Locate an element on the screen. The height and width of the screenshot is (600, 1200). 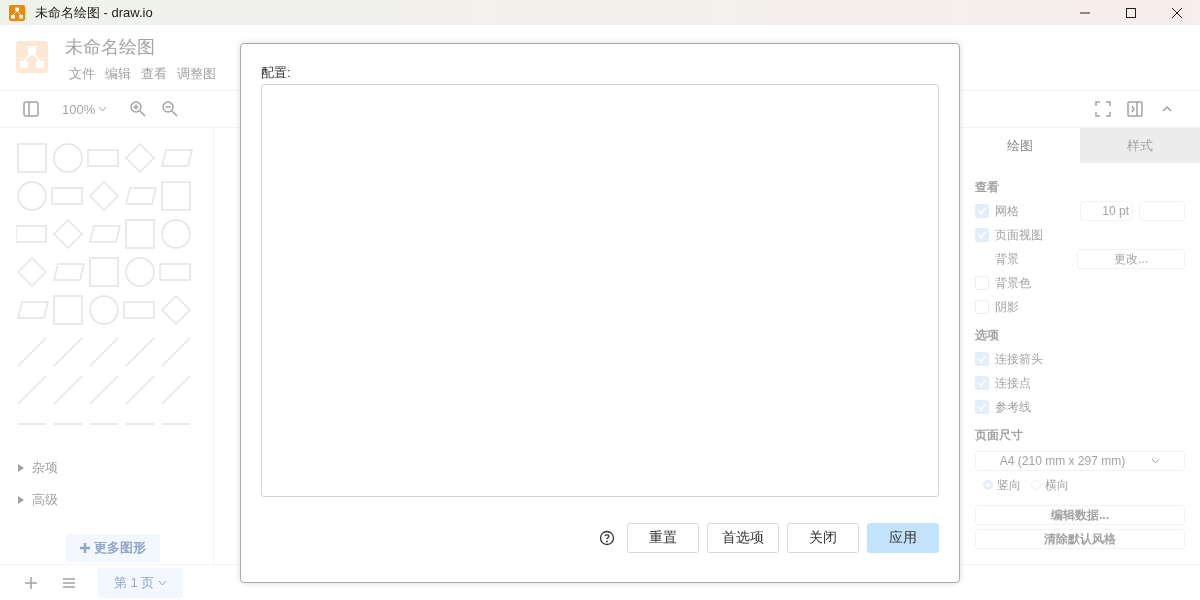
window-title: 未命名绘图 - draw.io is located at coordinates (94, 12).